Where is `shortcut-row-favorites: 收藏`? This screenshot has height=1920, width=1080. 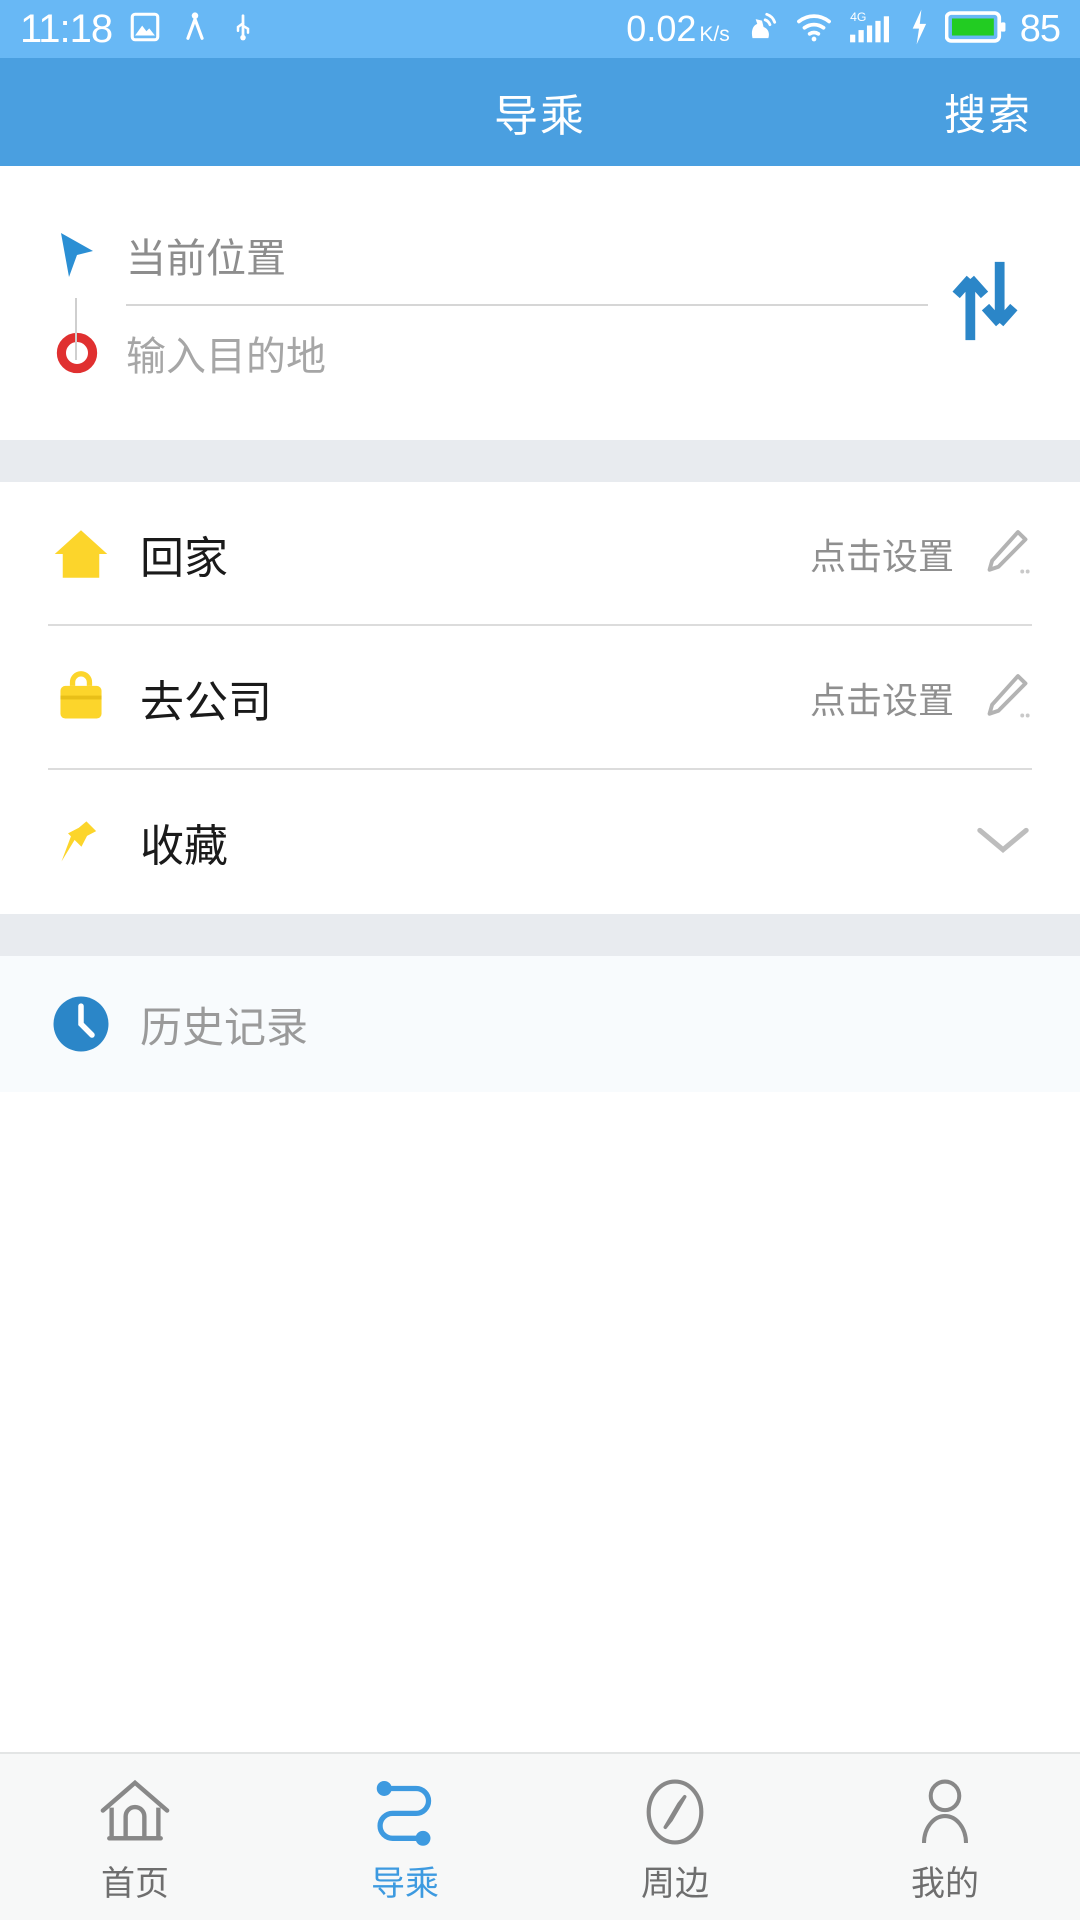
shortcut-row-favorites: 收藏 is located at coordinates (540, 842).